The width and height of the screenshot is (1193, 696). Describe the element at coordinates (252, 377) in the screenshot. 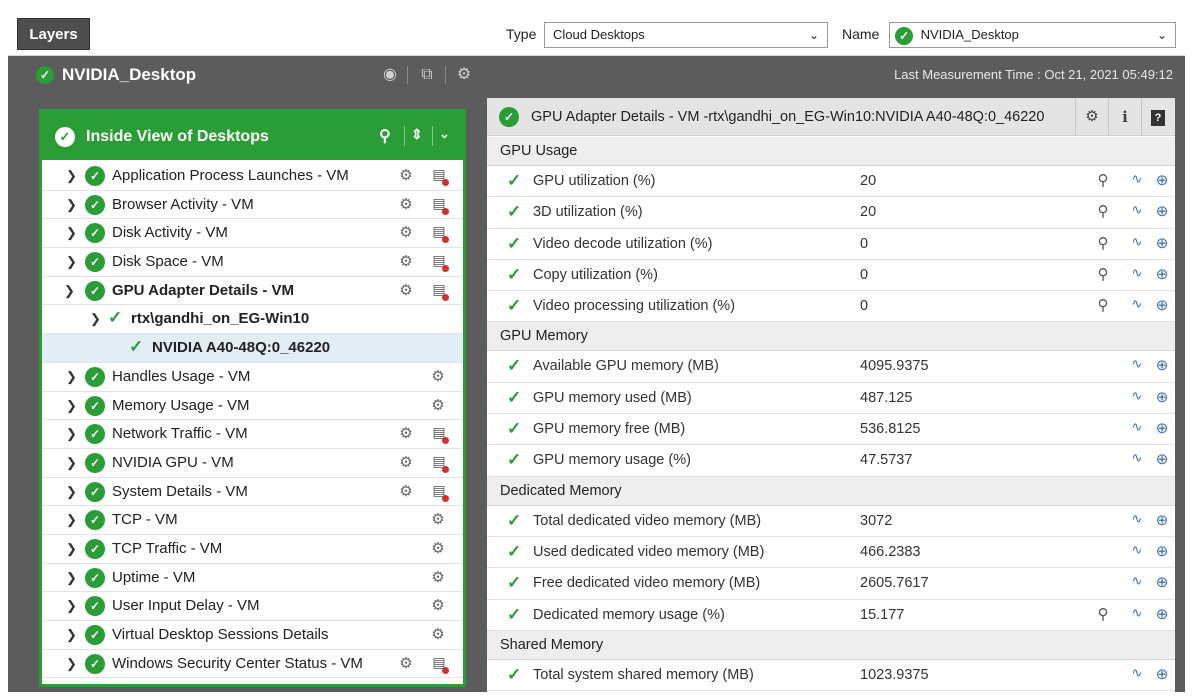

I see `tree-item: ❯ ✓ Handles Usage - VM ⚙` at that location.